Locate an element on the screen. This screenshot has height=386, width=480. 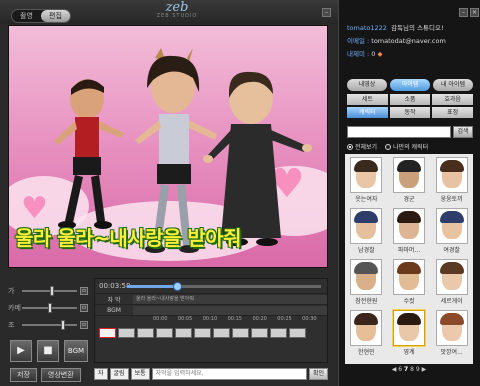
subtitle-type-select: 자 is located at coordinates (101, 374).